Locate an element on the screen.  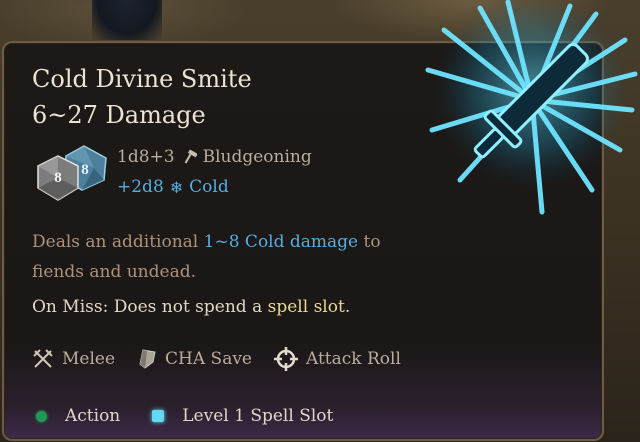
background-character is located at coordinates (127, 20).